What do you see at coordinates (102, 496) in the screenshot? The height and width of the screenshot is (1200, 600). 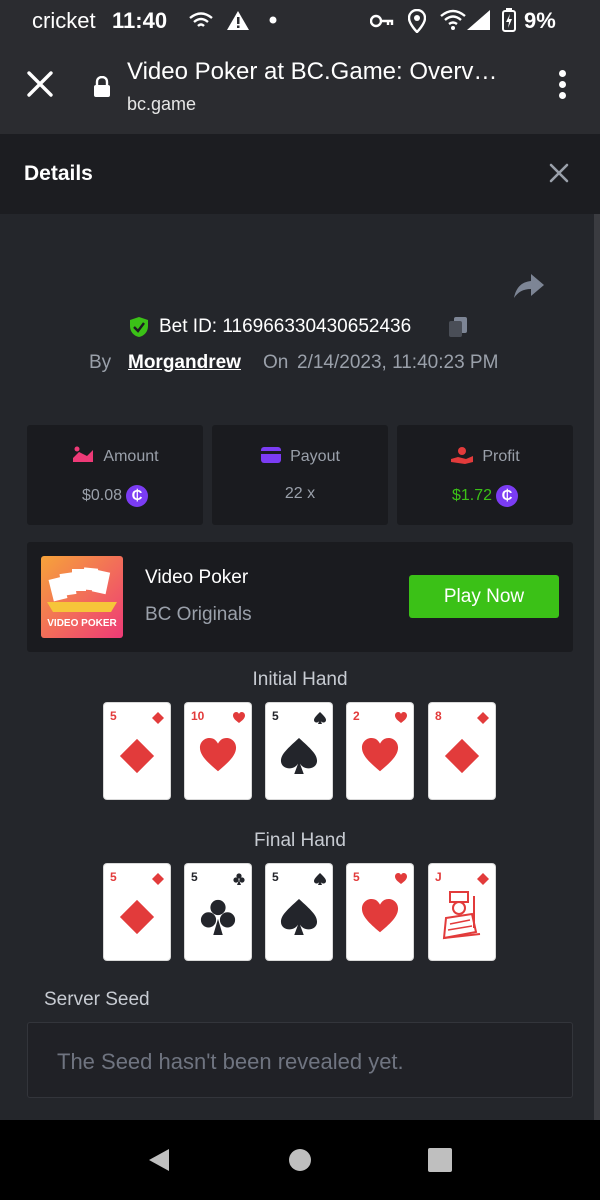 I see `amount-value: $0.08` at bounding box center [102, 496].